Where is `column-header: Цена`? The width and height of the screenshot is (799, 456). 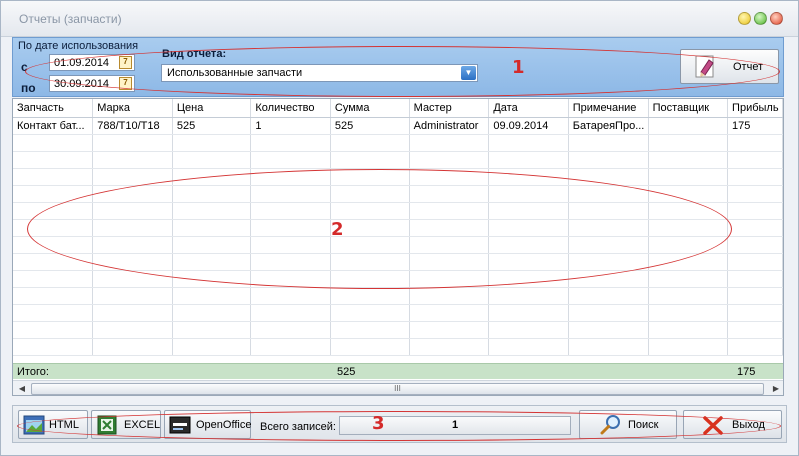
column-header: Цена is located at coordinates (212, 108).